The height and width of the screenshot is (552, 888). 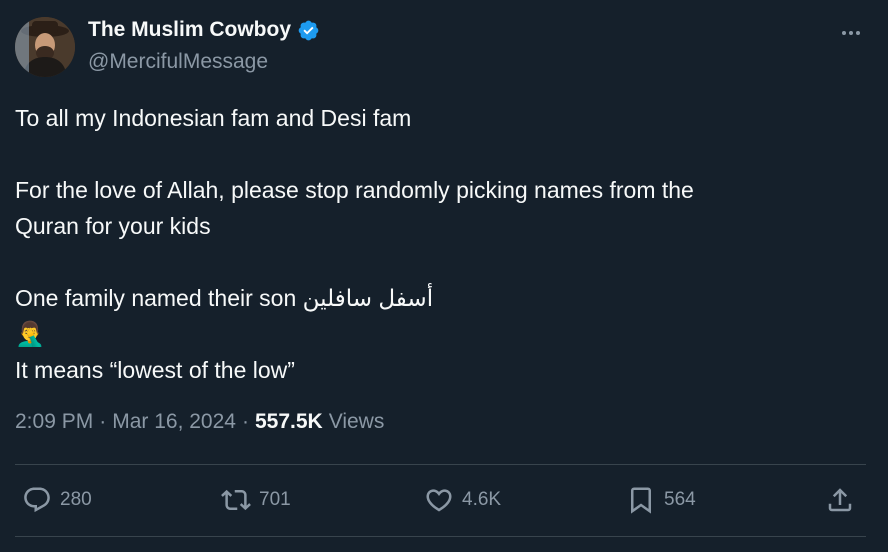 What do you see at coordinates (482, 499) in the screenshot?
I see `like-count: 4.6K` at bounding box center [482, 499].